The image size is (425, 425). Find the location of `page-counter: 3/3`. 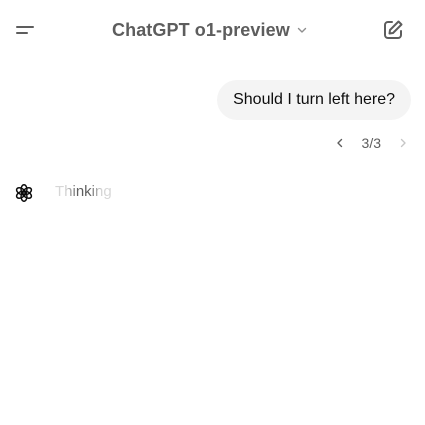

page-counter: 3/3 is located at coordinates (371, 143).